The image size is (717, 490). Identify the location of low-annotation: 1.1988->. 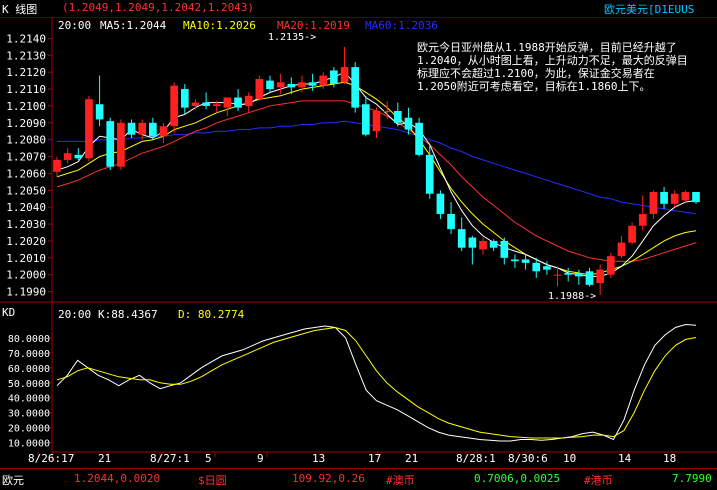
(572, 296).